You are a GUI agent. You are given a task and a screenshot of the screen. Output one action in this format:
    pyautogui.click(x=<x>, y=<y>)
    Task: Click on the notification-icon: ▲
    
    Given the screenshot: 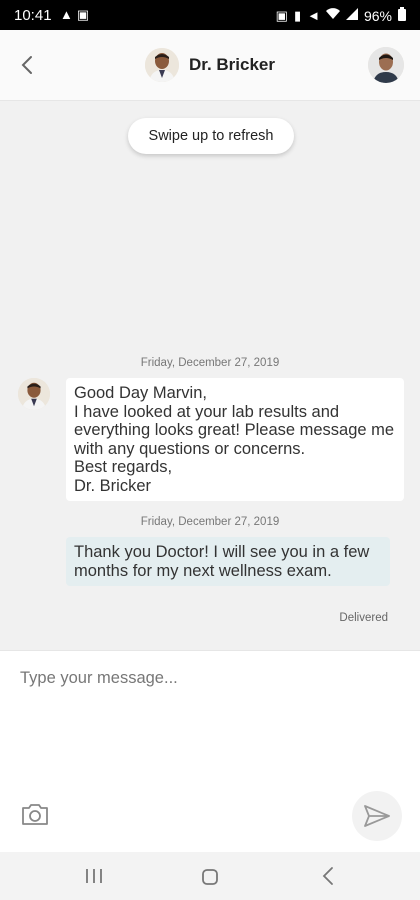 What is the action you would take?
    pyautogui.click(x=68, y=14)
    